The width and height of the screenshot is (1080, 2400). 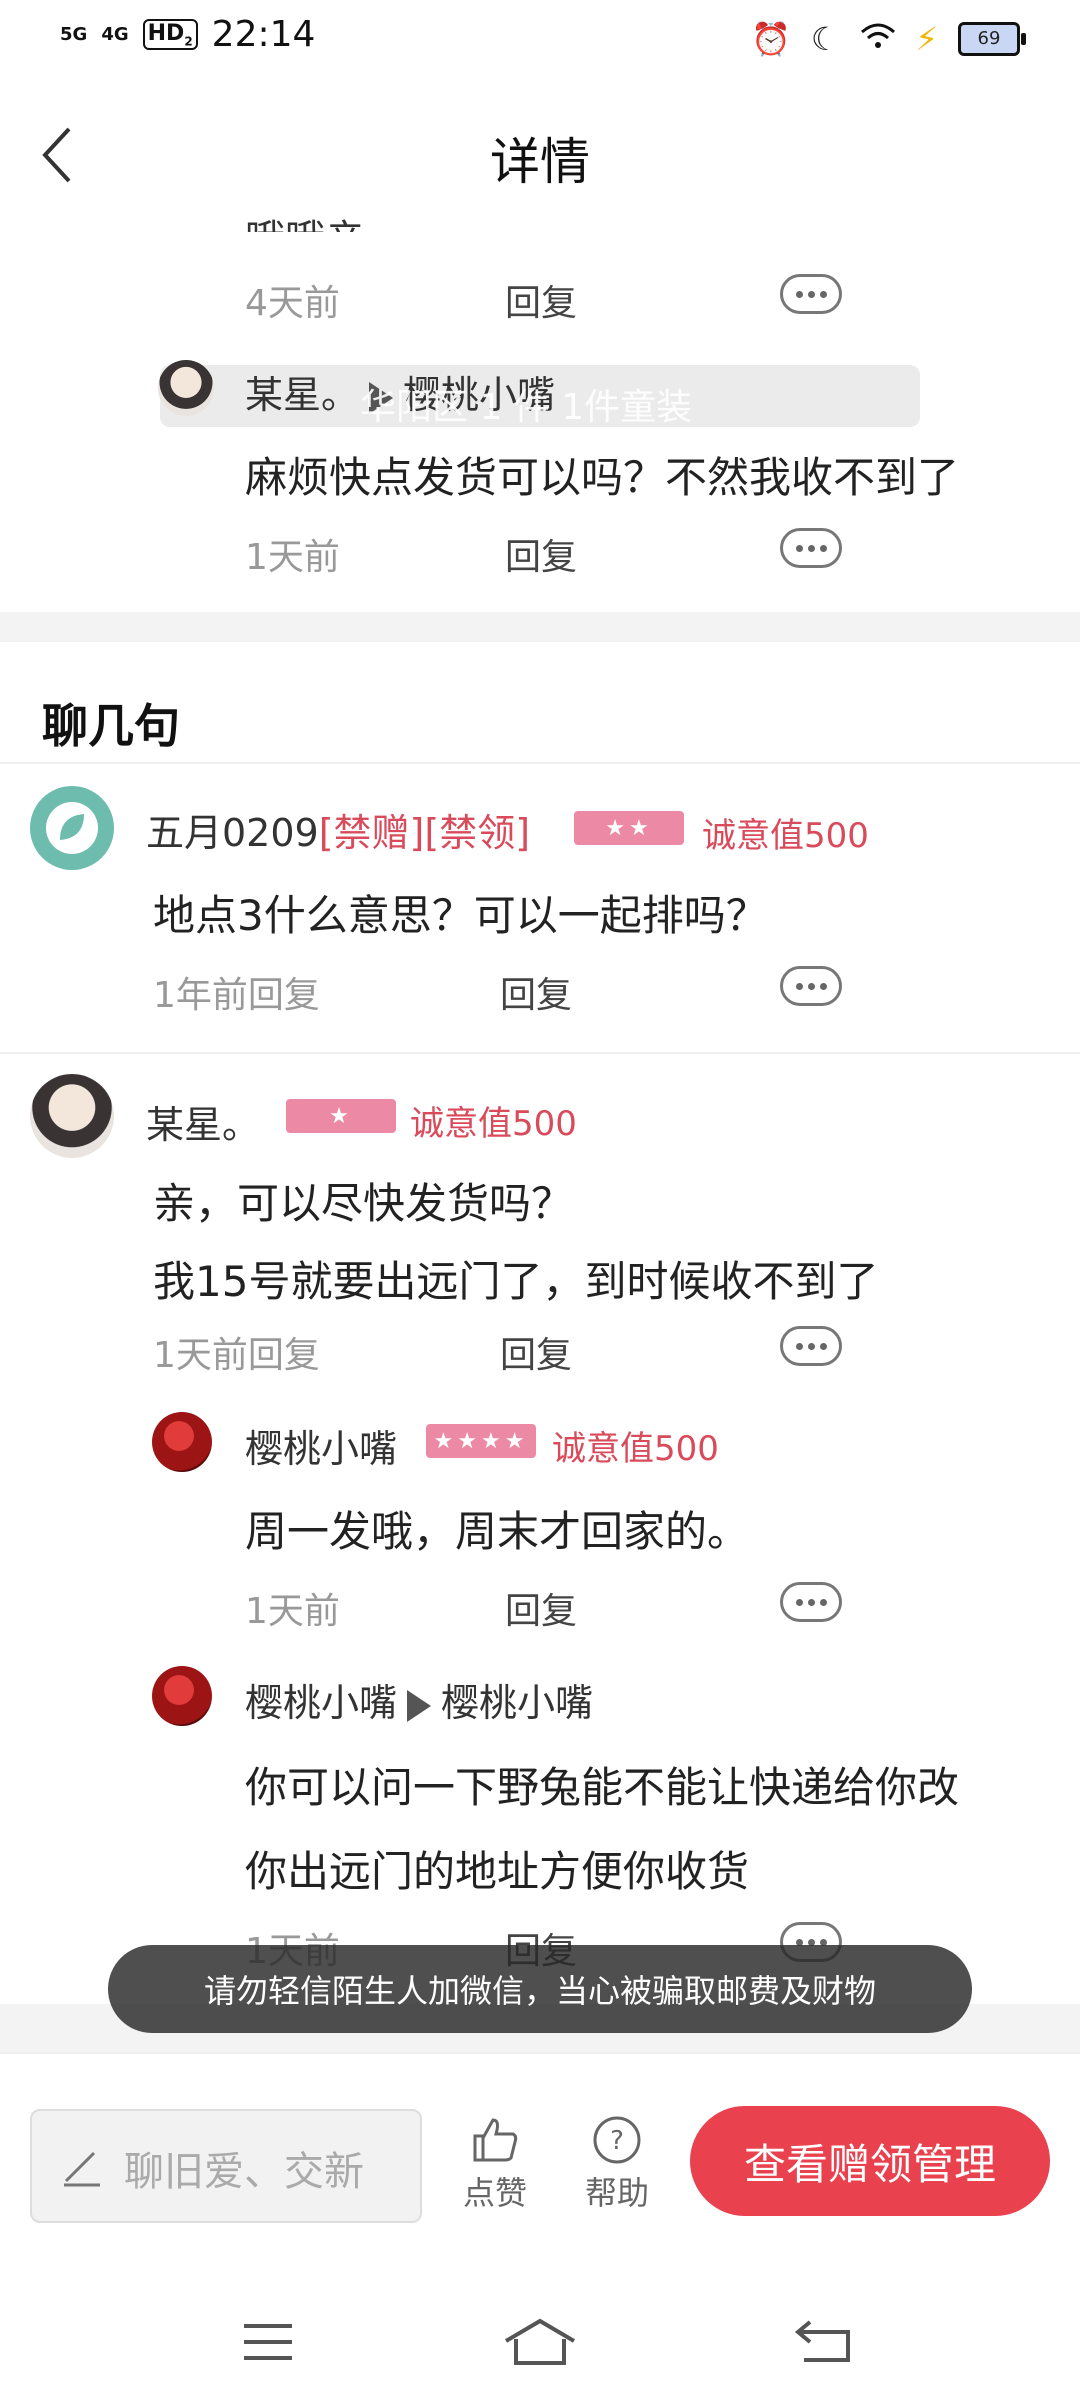 I want to click on reply-username: 樱桃小嘴 樱桃小嘴, so click(x=419, y=1699).